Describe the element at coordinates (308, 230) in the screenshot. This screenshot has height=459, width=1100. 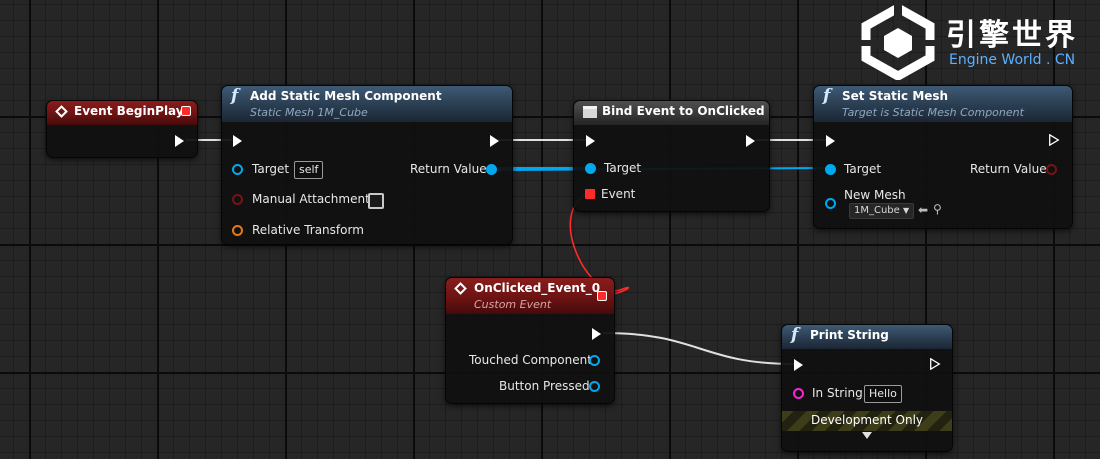
I see `relative-transform-label: Relative Transform` at that location.